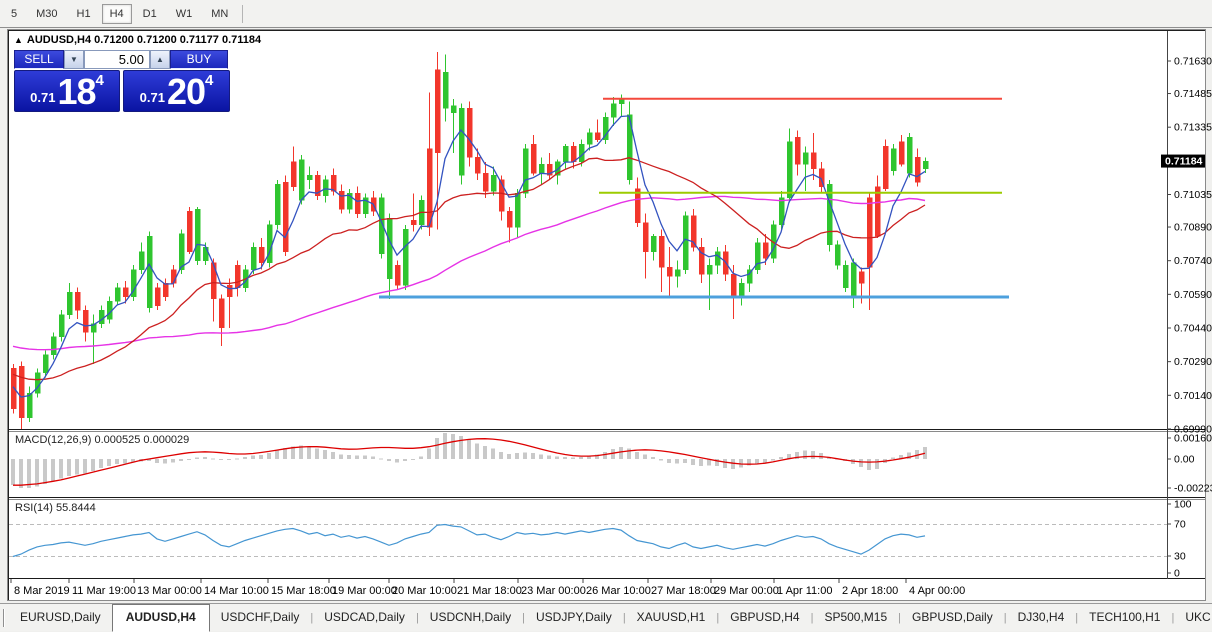 Image resolution: width=1212 pixels, height=632 pixels. What do you see at coordinates (14, 14) in the screenshot?
I see `timeframe-5: 5` at bounding box center [14, 14].